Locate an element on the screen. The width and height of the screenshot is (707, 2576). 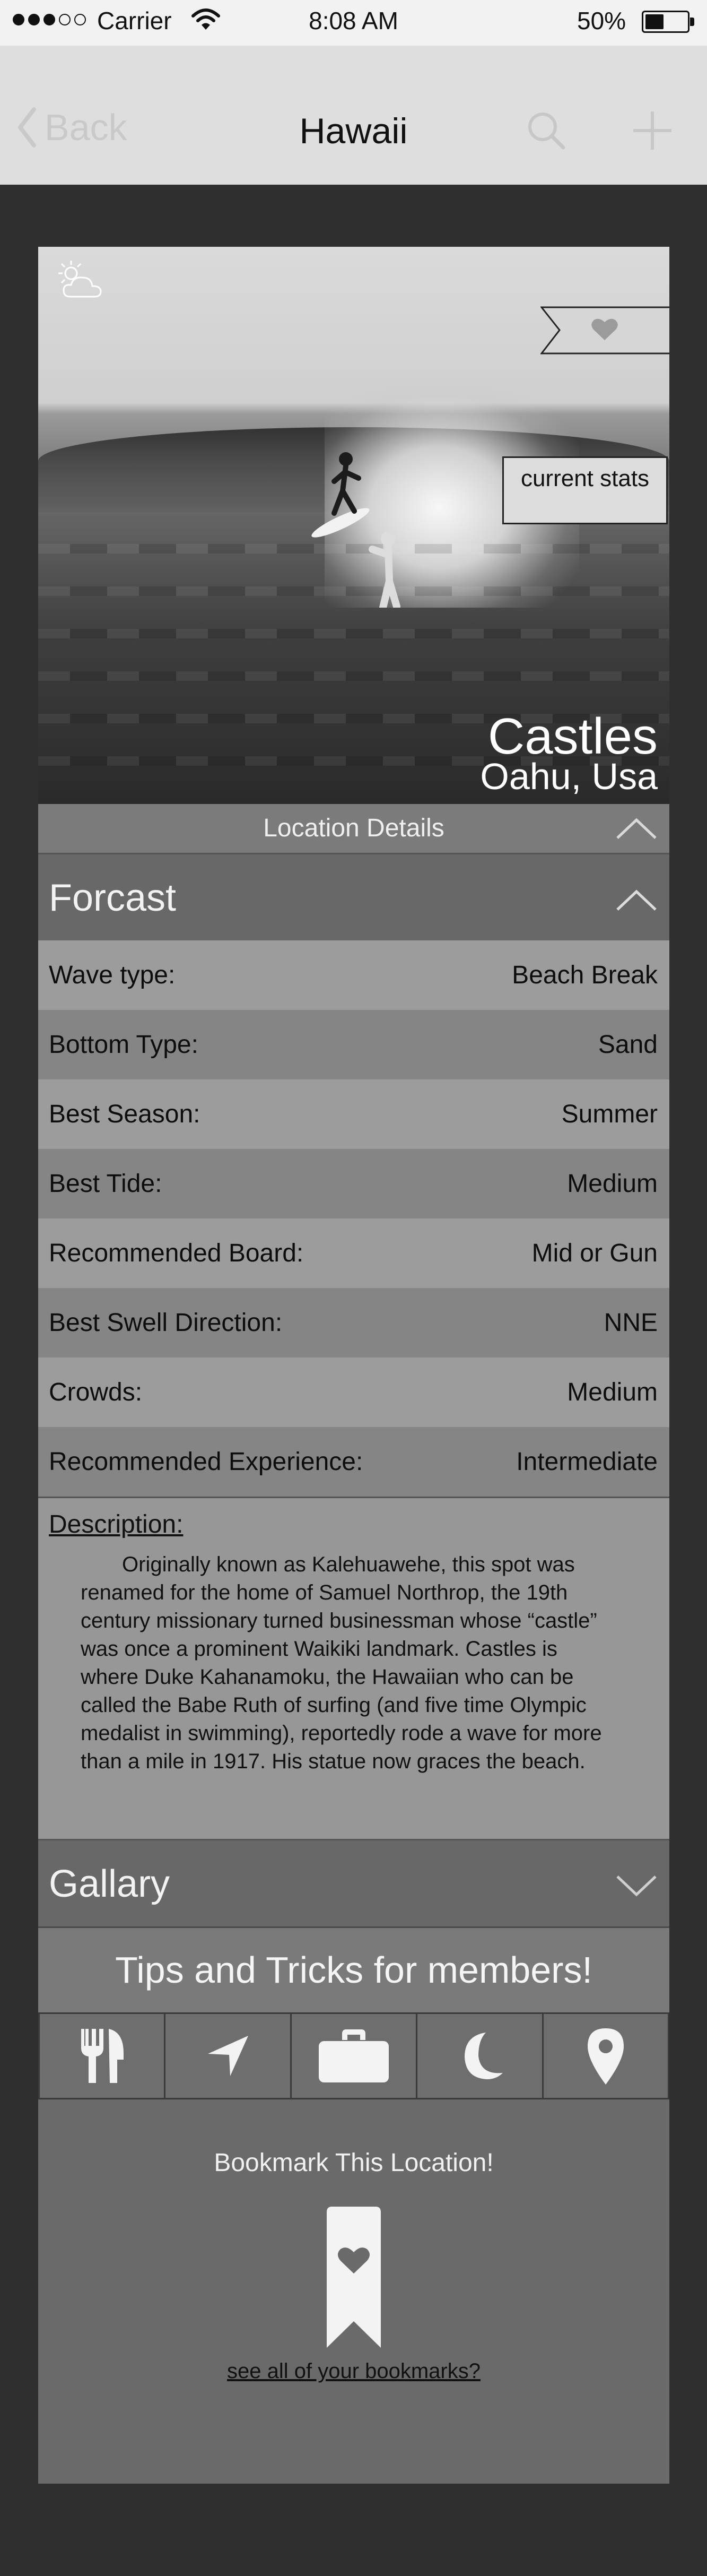
plus-icon is located at coordinates (652, 131).